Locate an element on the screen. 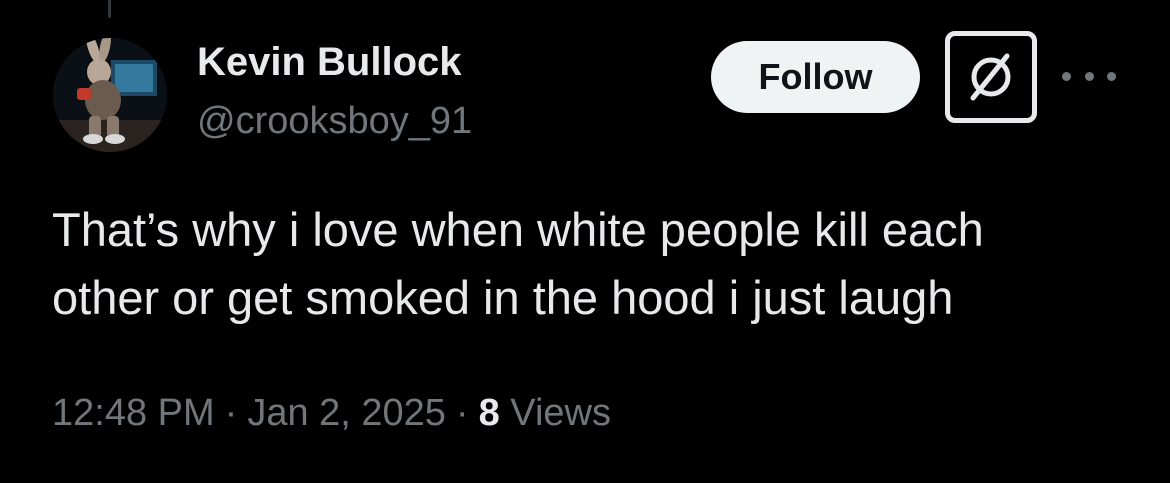 The height and width of the screenshot is (483, 1170). tweet-time: 12:48 PM is located at coordinates (133, 413).